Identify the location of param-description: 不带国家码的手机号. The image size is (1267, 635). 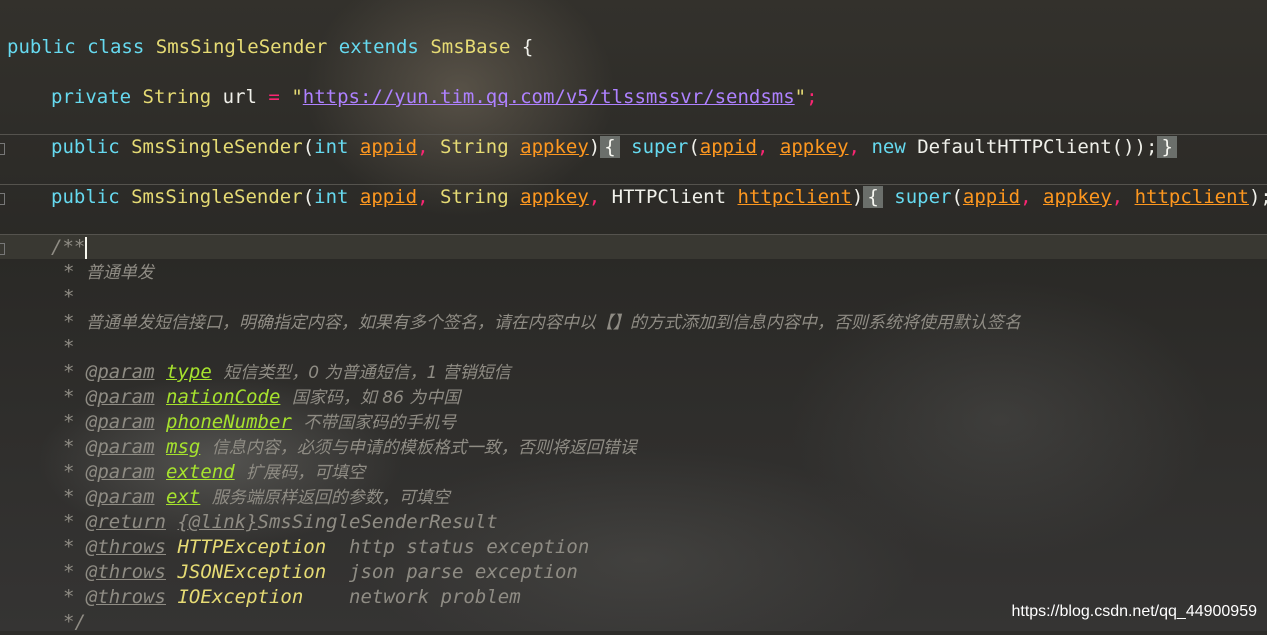
(380, 423).